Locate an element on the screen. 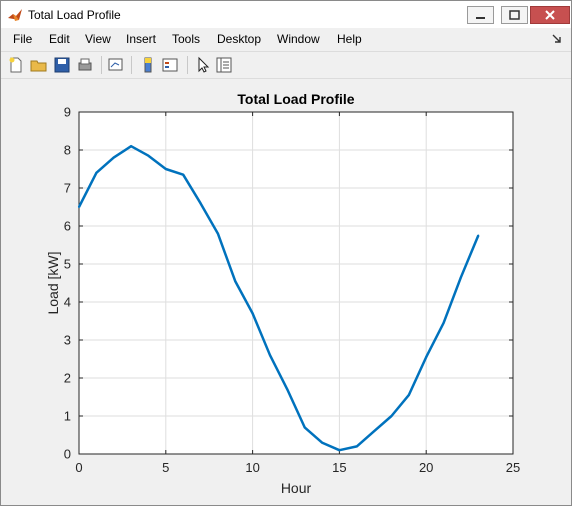  new-figure-icon is located at coordinates (16, 65).